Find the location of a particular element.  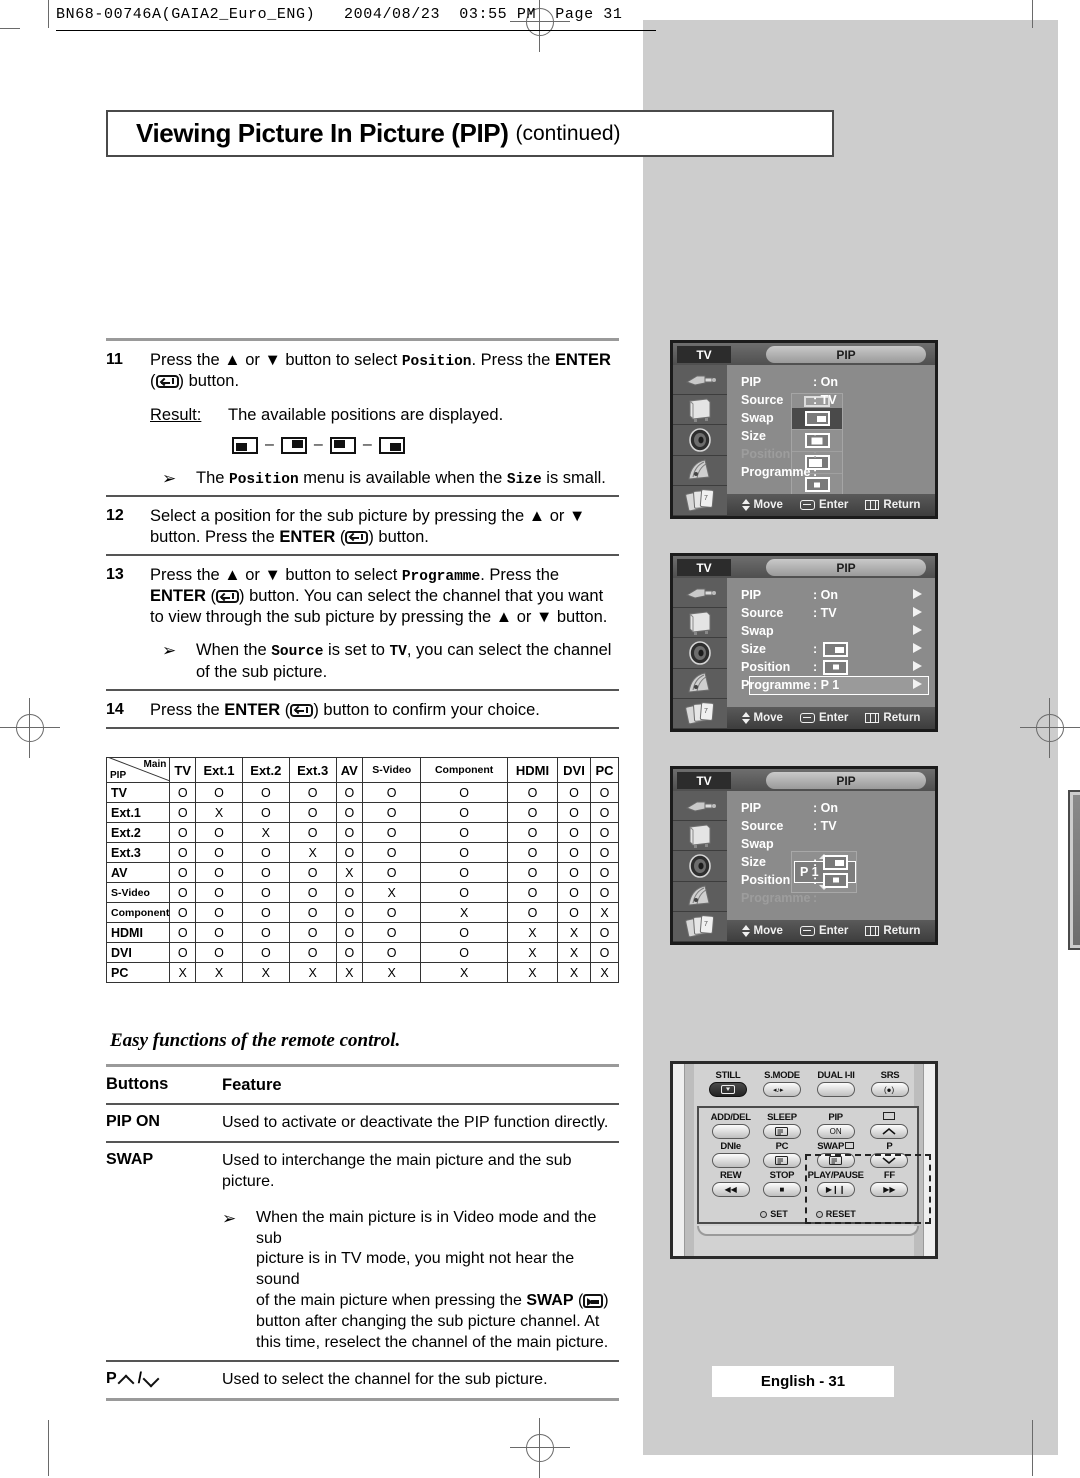

remote-button-sleep: SLEEP is located at coordinates (781, 1125).